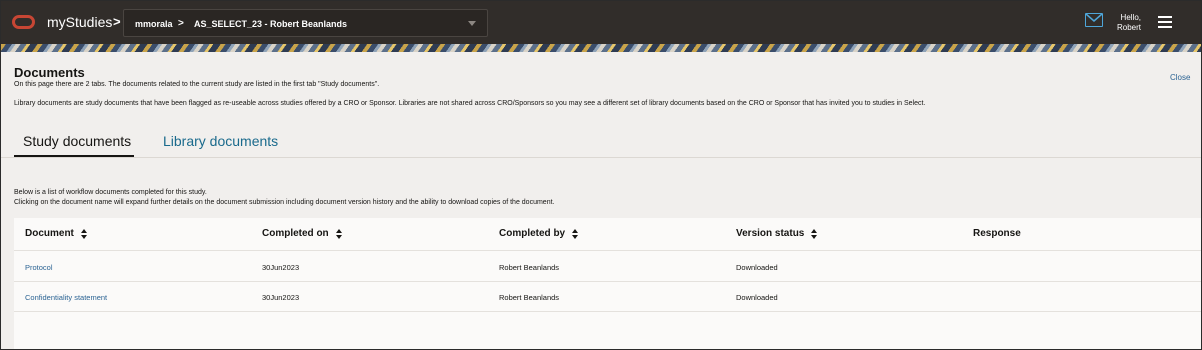 The width and height of the screenshot is (1202, 350). What do you see at coordinates (1128, 27) in the screenshot?
I see `greeting-line-2: Robert` at bounding box center [1128, 27].